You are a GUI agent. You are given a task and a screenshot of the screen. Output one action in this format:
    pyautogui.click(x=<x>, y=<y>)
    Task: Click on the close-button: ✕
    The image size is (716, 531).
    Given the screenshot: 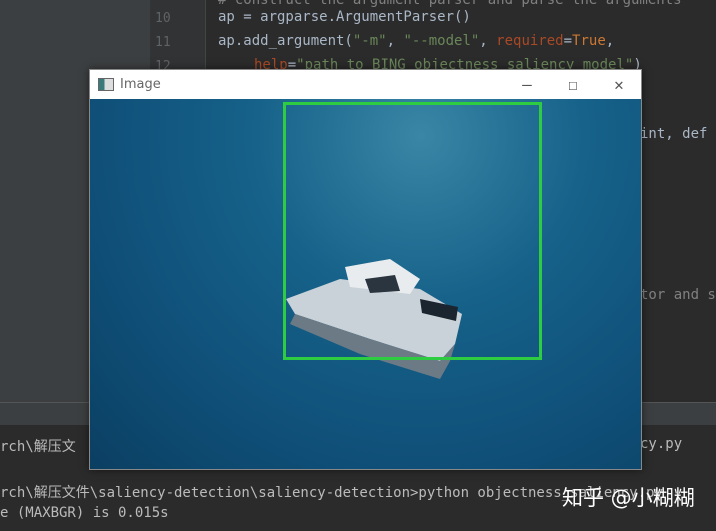 What is the action you would take?
    pyautogui.click(x=619, y=85)
    